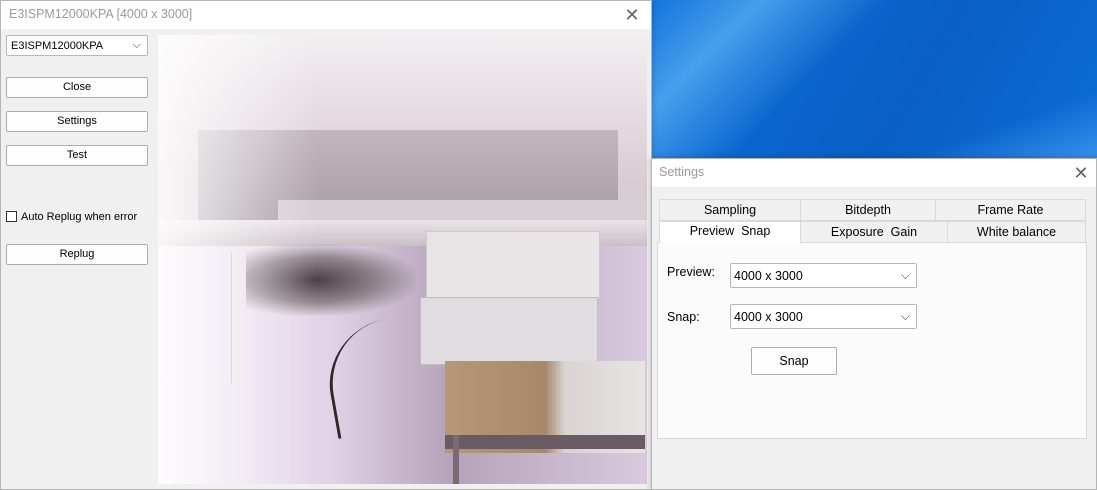 The width and height of the screenshot is (1097, 490). I want to click on preview-label: Preview:, so click(691, 272).